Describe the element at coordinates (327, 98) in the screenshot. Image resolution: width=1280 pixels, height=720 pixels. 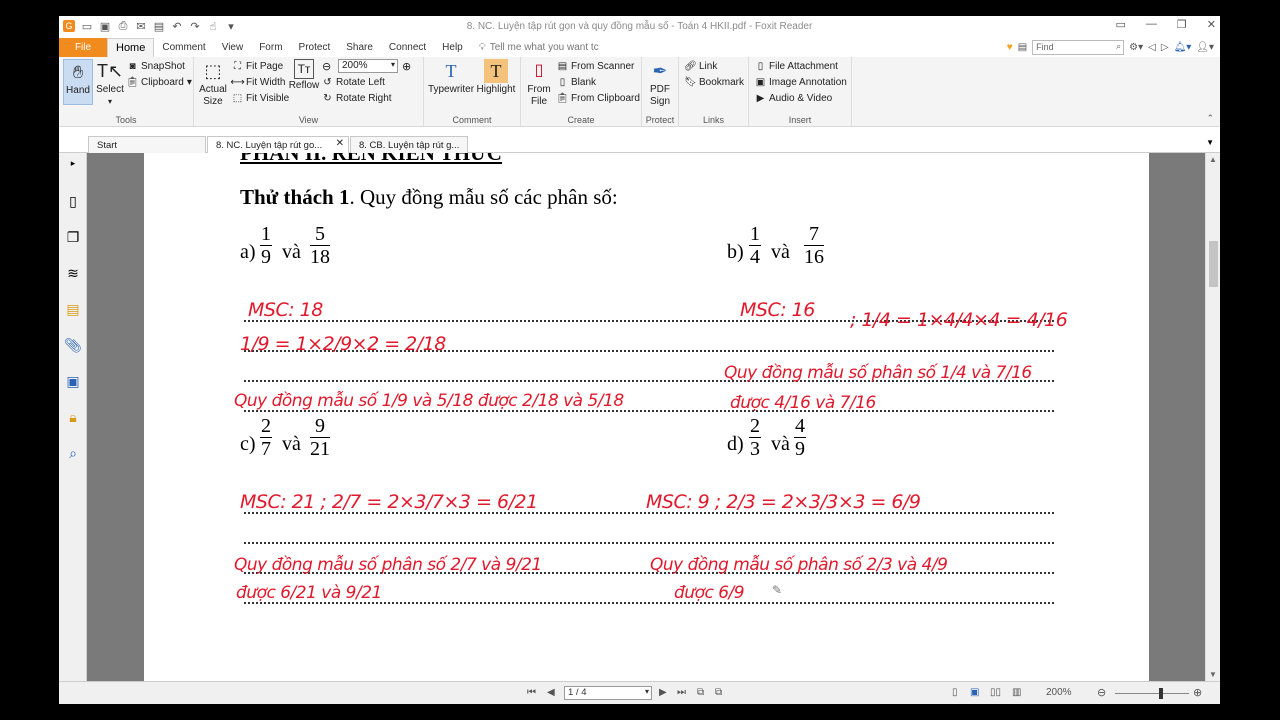
I see `rotate-right-icon: ↻` at that location.